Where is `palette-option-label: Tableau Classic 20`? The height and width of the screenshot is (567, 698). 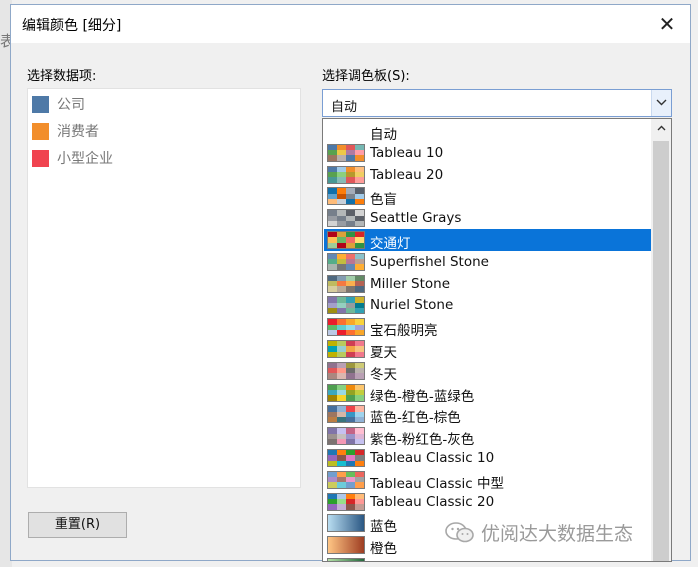 palette-option-label: Tableau Classic 20 is located at coordinates (432, 501).